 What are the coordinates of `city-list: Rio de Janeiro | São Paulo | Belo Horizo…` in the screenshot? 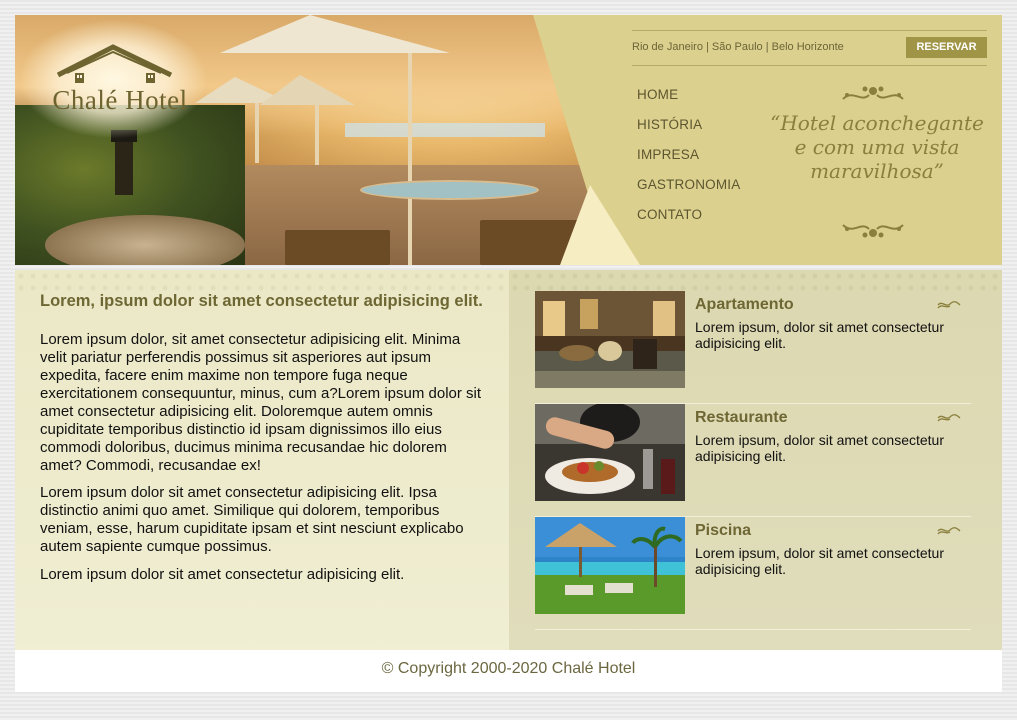 It's located at (738, 47).